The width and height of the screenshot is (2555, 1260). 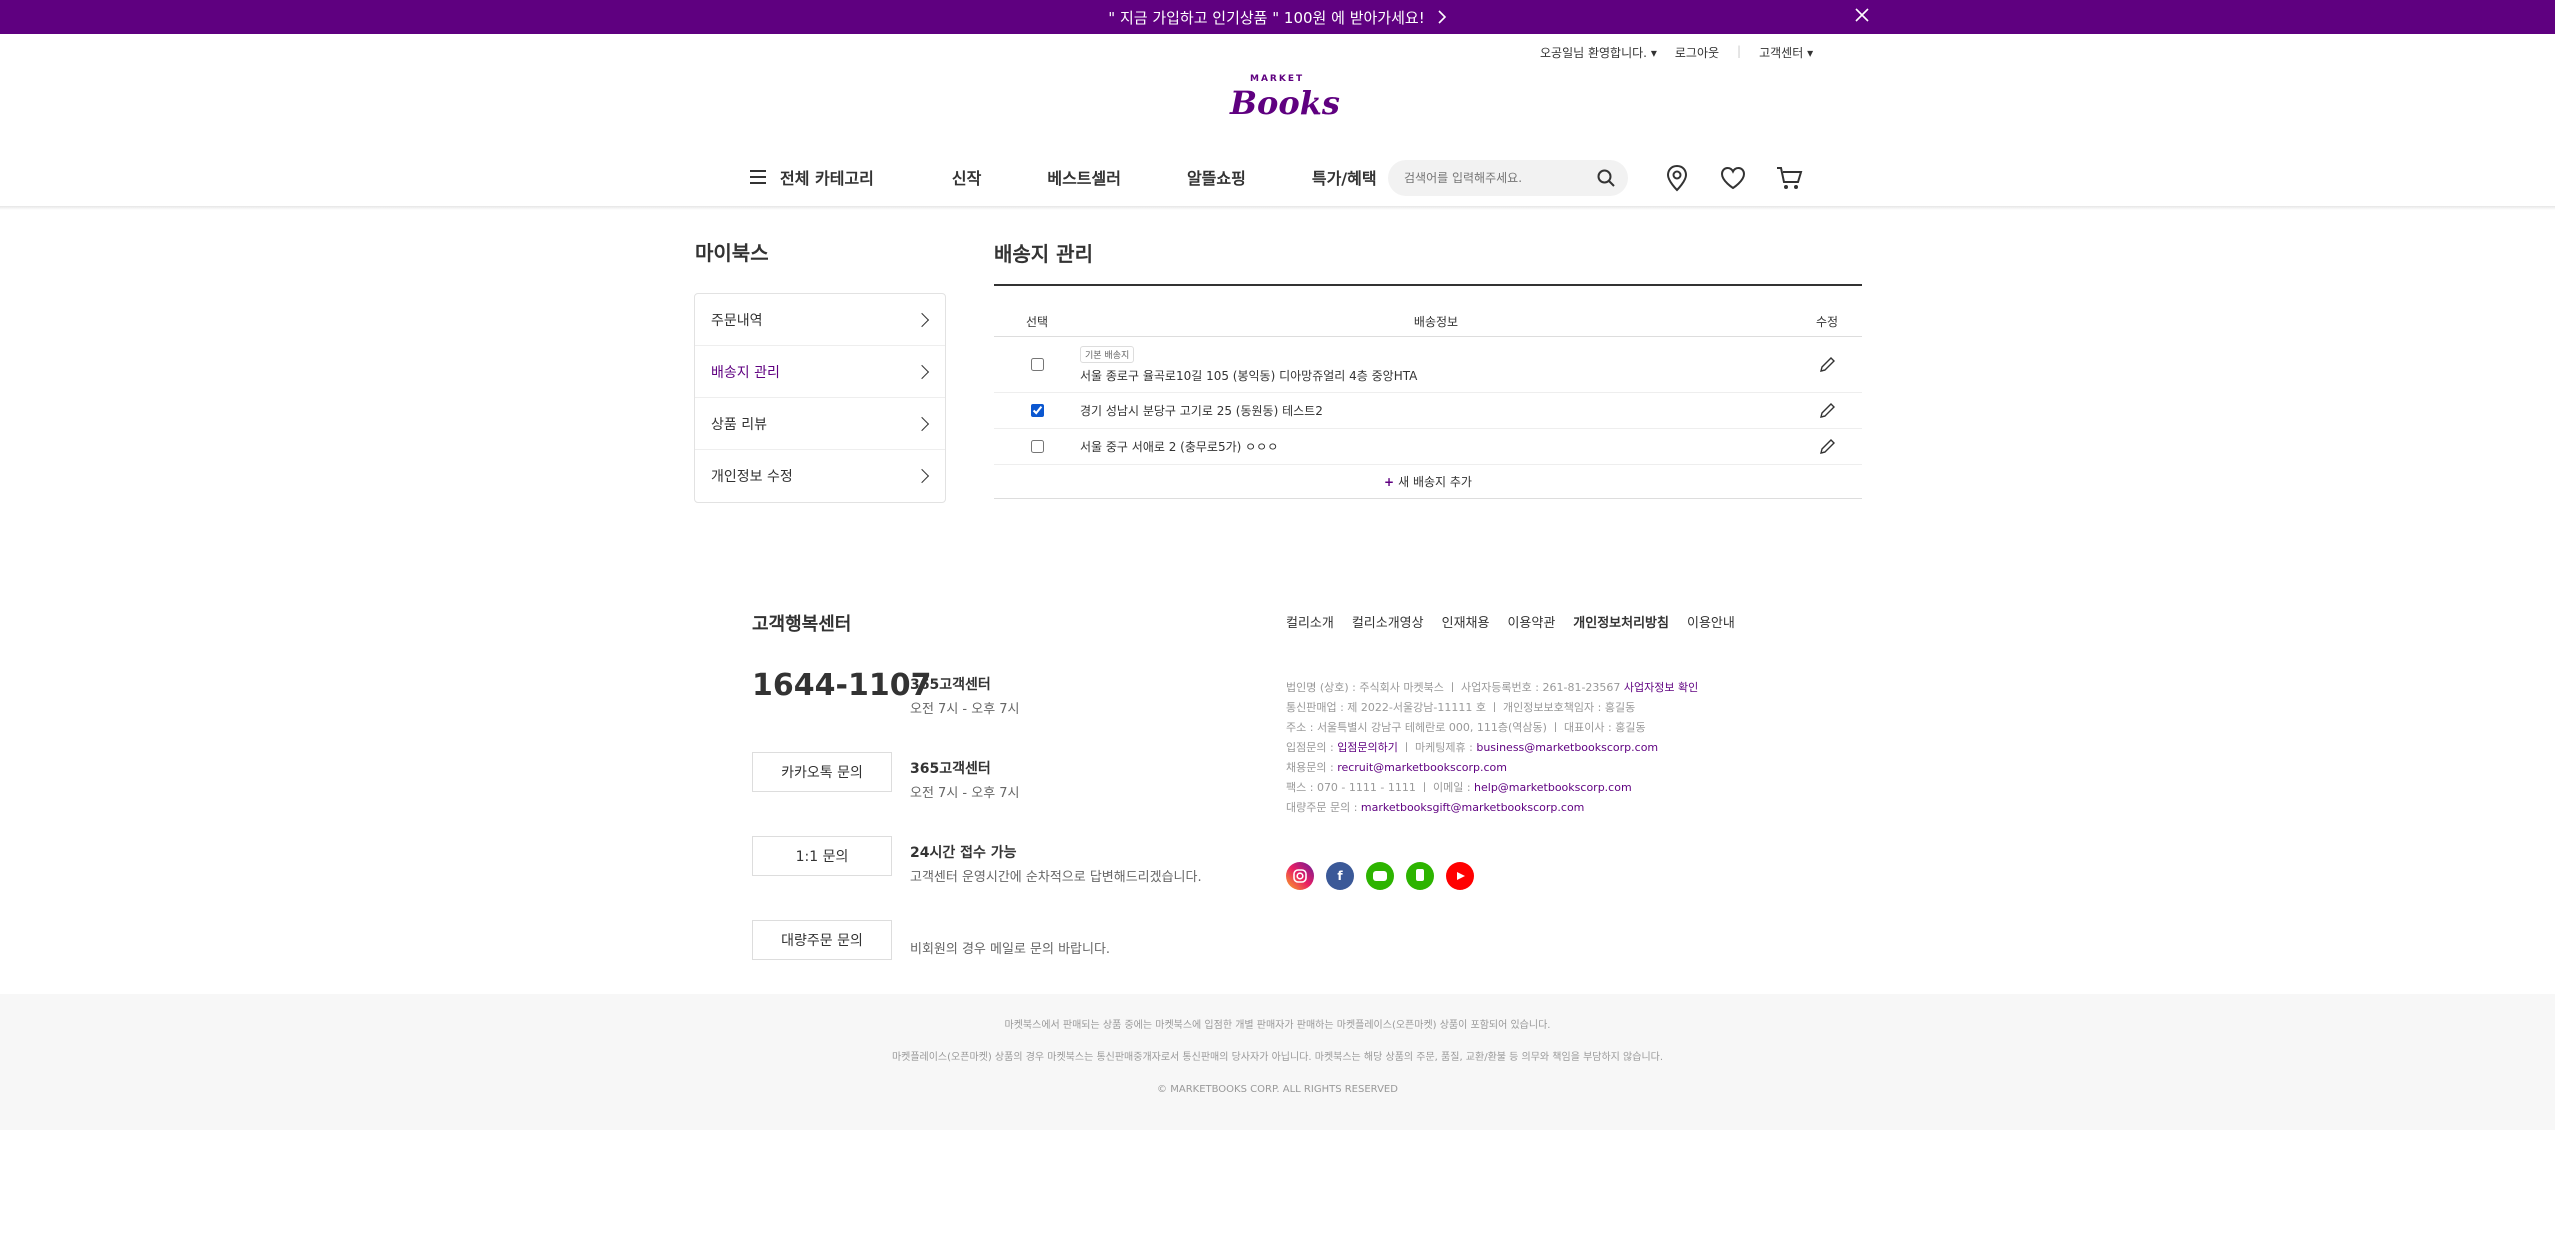 What do you see at coordinates (802, 624) in the screenshot?
I see `cs-title: 고객행복센터` at bounding box center [802, 624].